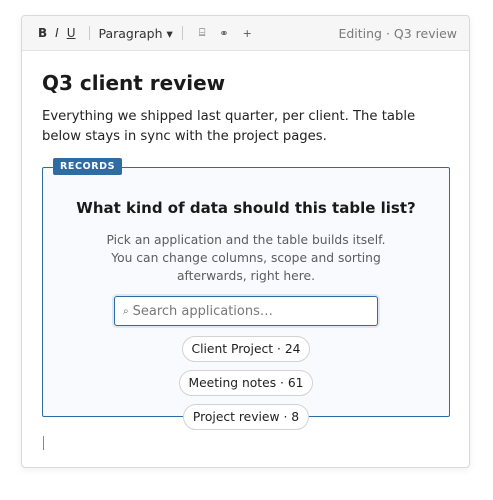 This screenshot has height=500, width=493. I want to click on chevron-down-icon: ▾, so click(169, 33).